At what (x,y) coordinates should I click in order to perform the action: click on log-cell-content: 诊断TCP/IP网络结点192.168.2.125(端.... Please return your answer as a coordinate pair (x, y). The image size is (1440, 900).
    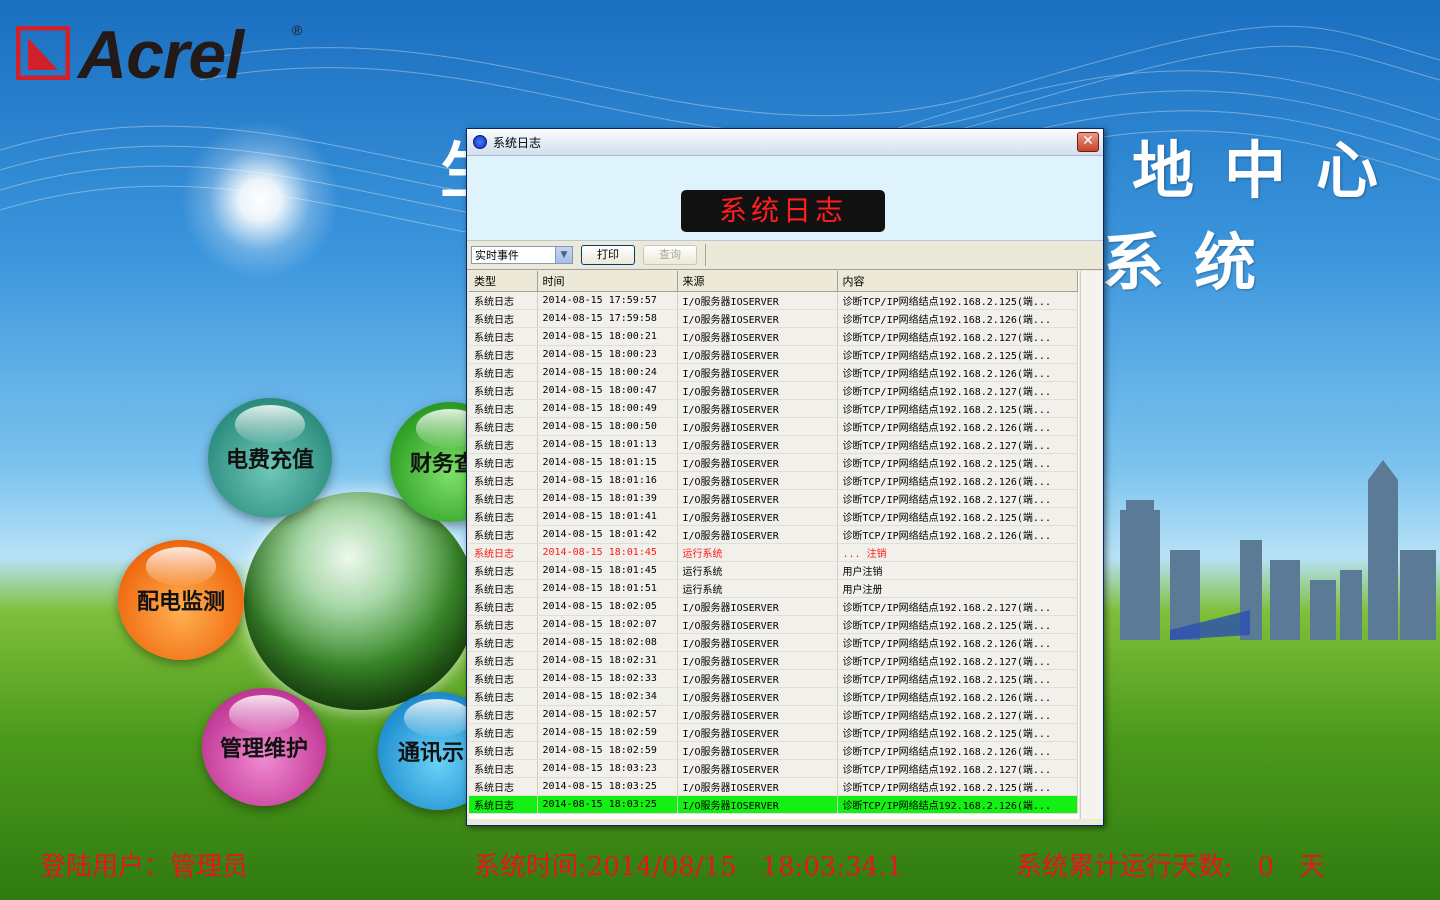
    Looking at the image, I should click on (957, 462).